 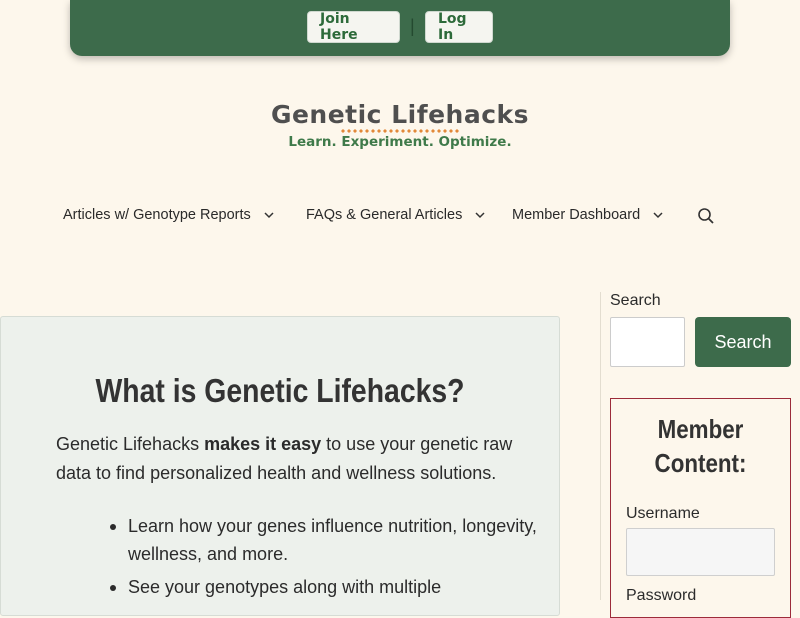 What do you see at coordinates (459, 27) in the screenshot?
I see `log-in-button: Log In` at bounding box center [459, 27].